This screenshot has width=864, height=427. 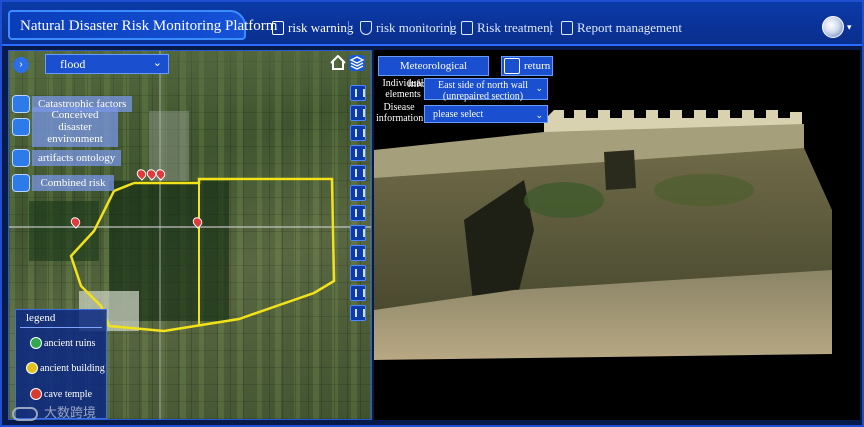 What do you see at coordinates (358, 133) in the screenshot?
I see `filter-icon` at bounding box center [358, 133].